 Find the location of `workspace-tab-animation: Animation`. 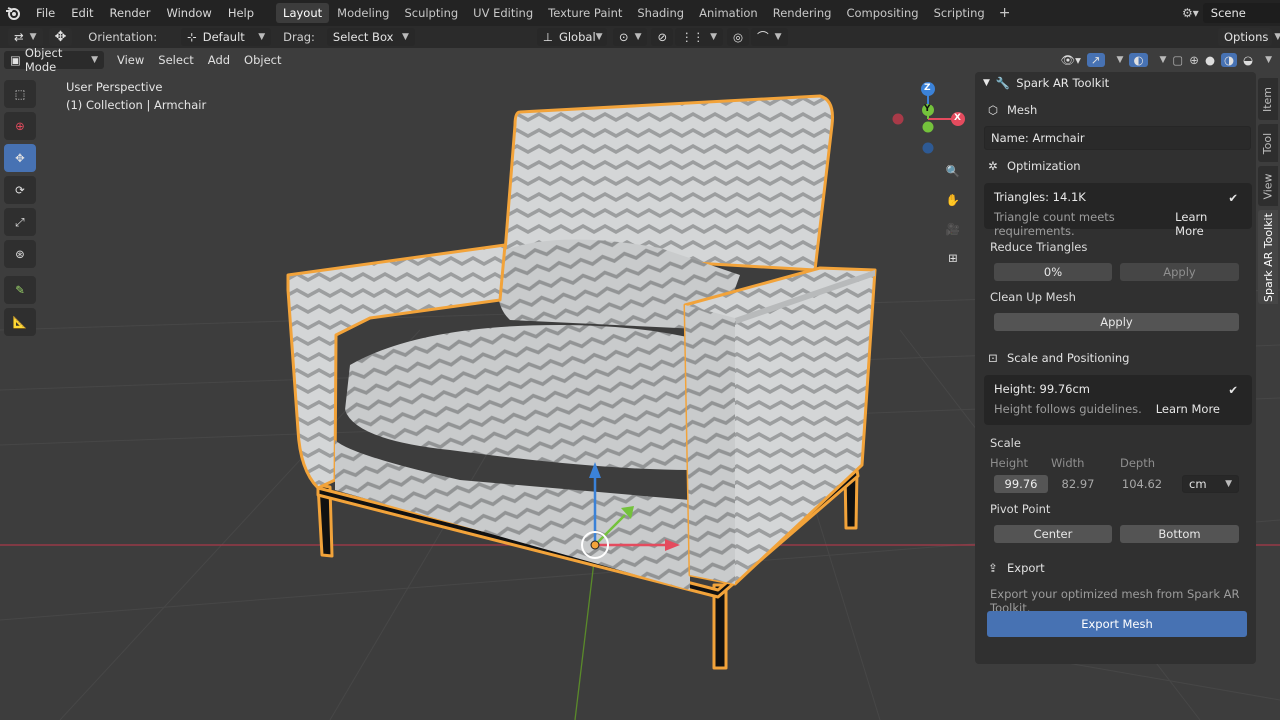

workspace-tab-animation: Animation is located at coordinates (728, 13).